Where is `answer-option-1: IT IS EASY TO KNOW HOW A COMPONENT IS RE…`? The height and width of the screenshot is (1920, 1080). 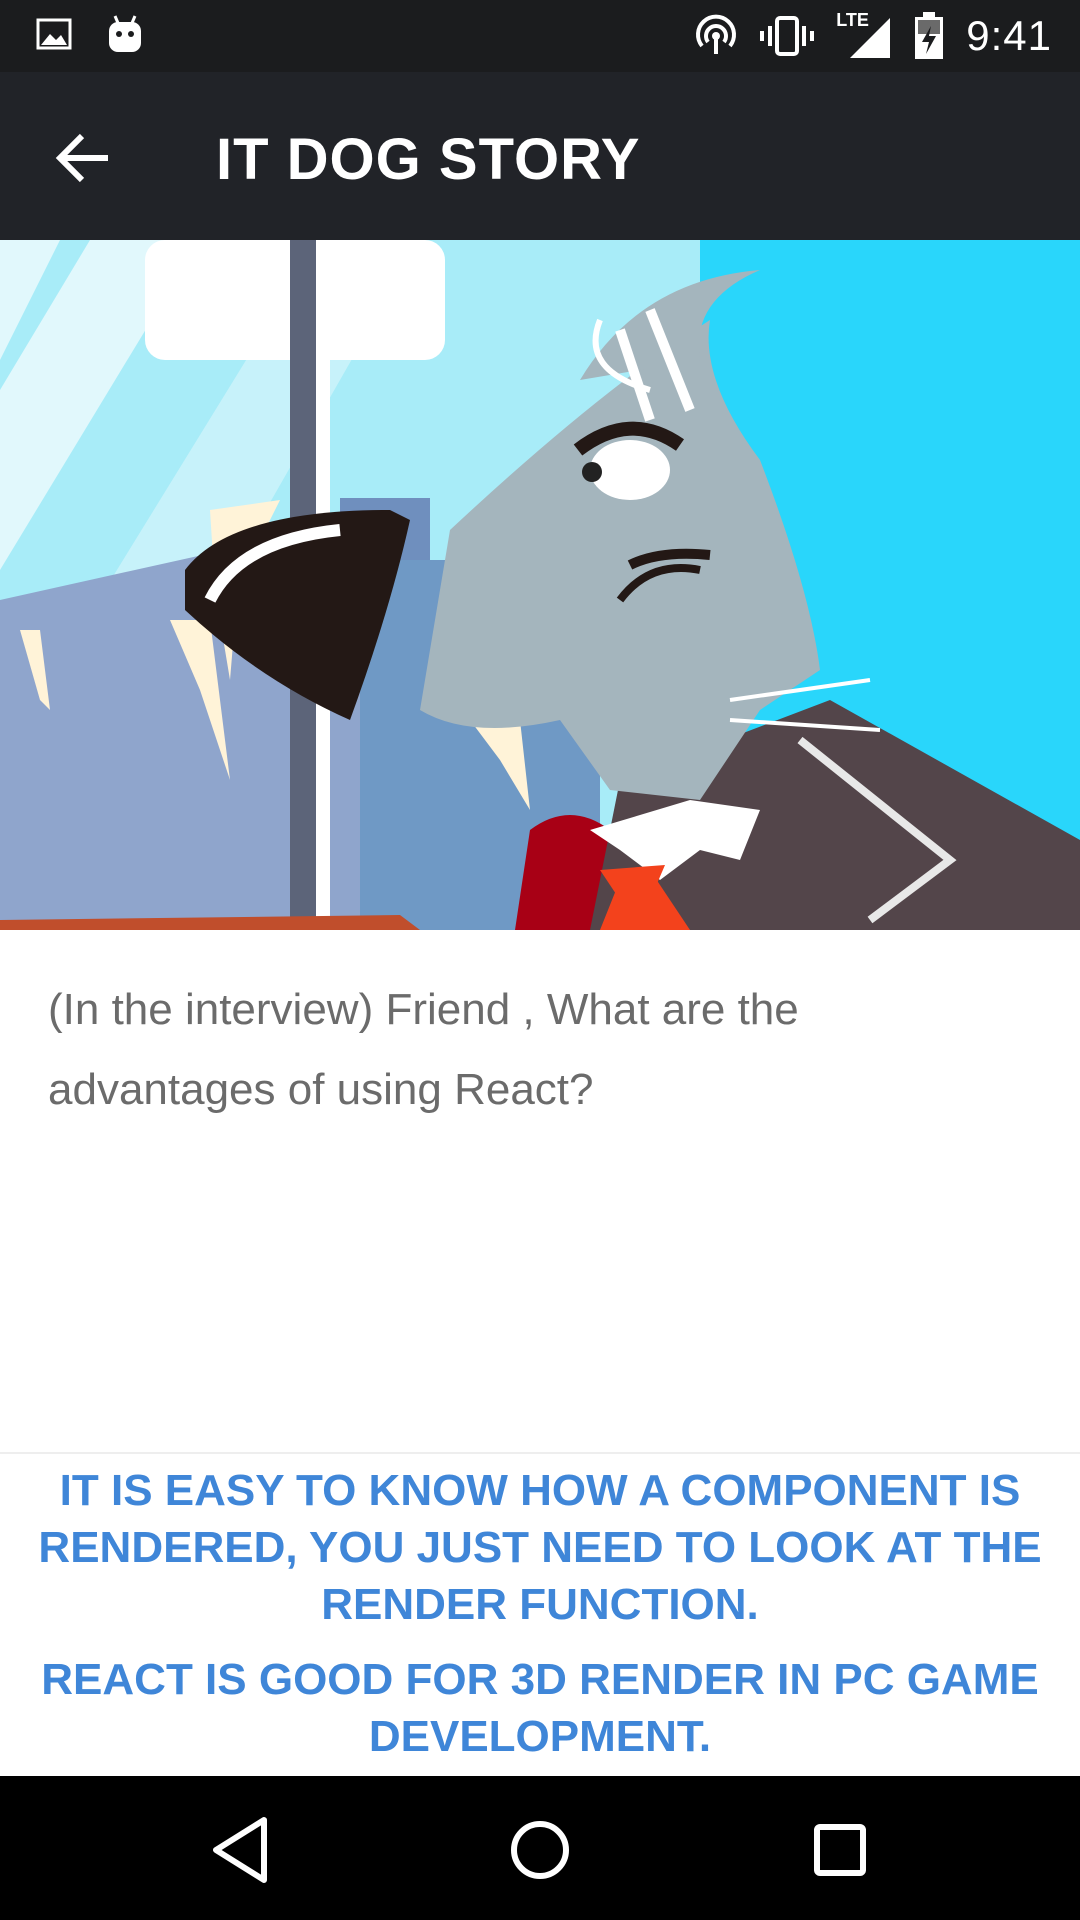 answer-option-1: IT IS EASY TO KNOW HOW A COMPONENT IS RE… is located at coordinates (540, 1545).